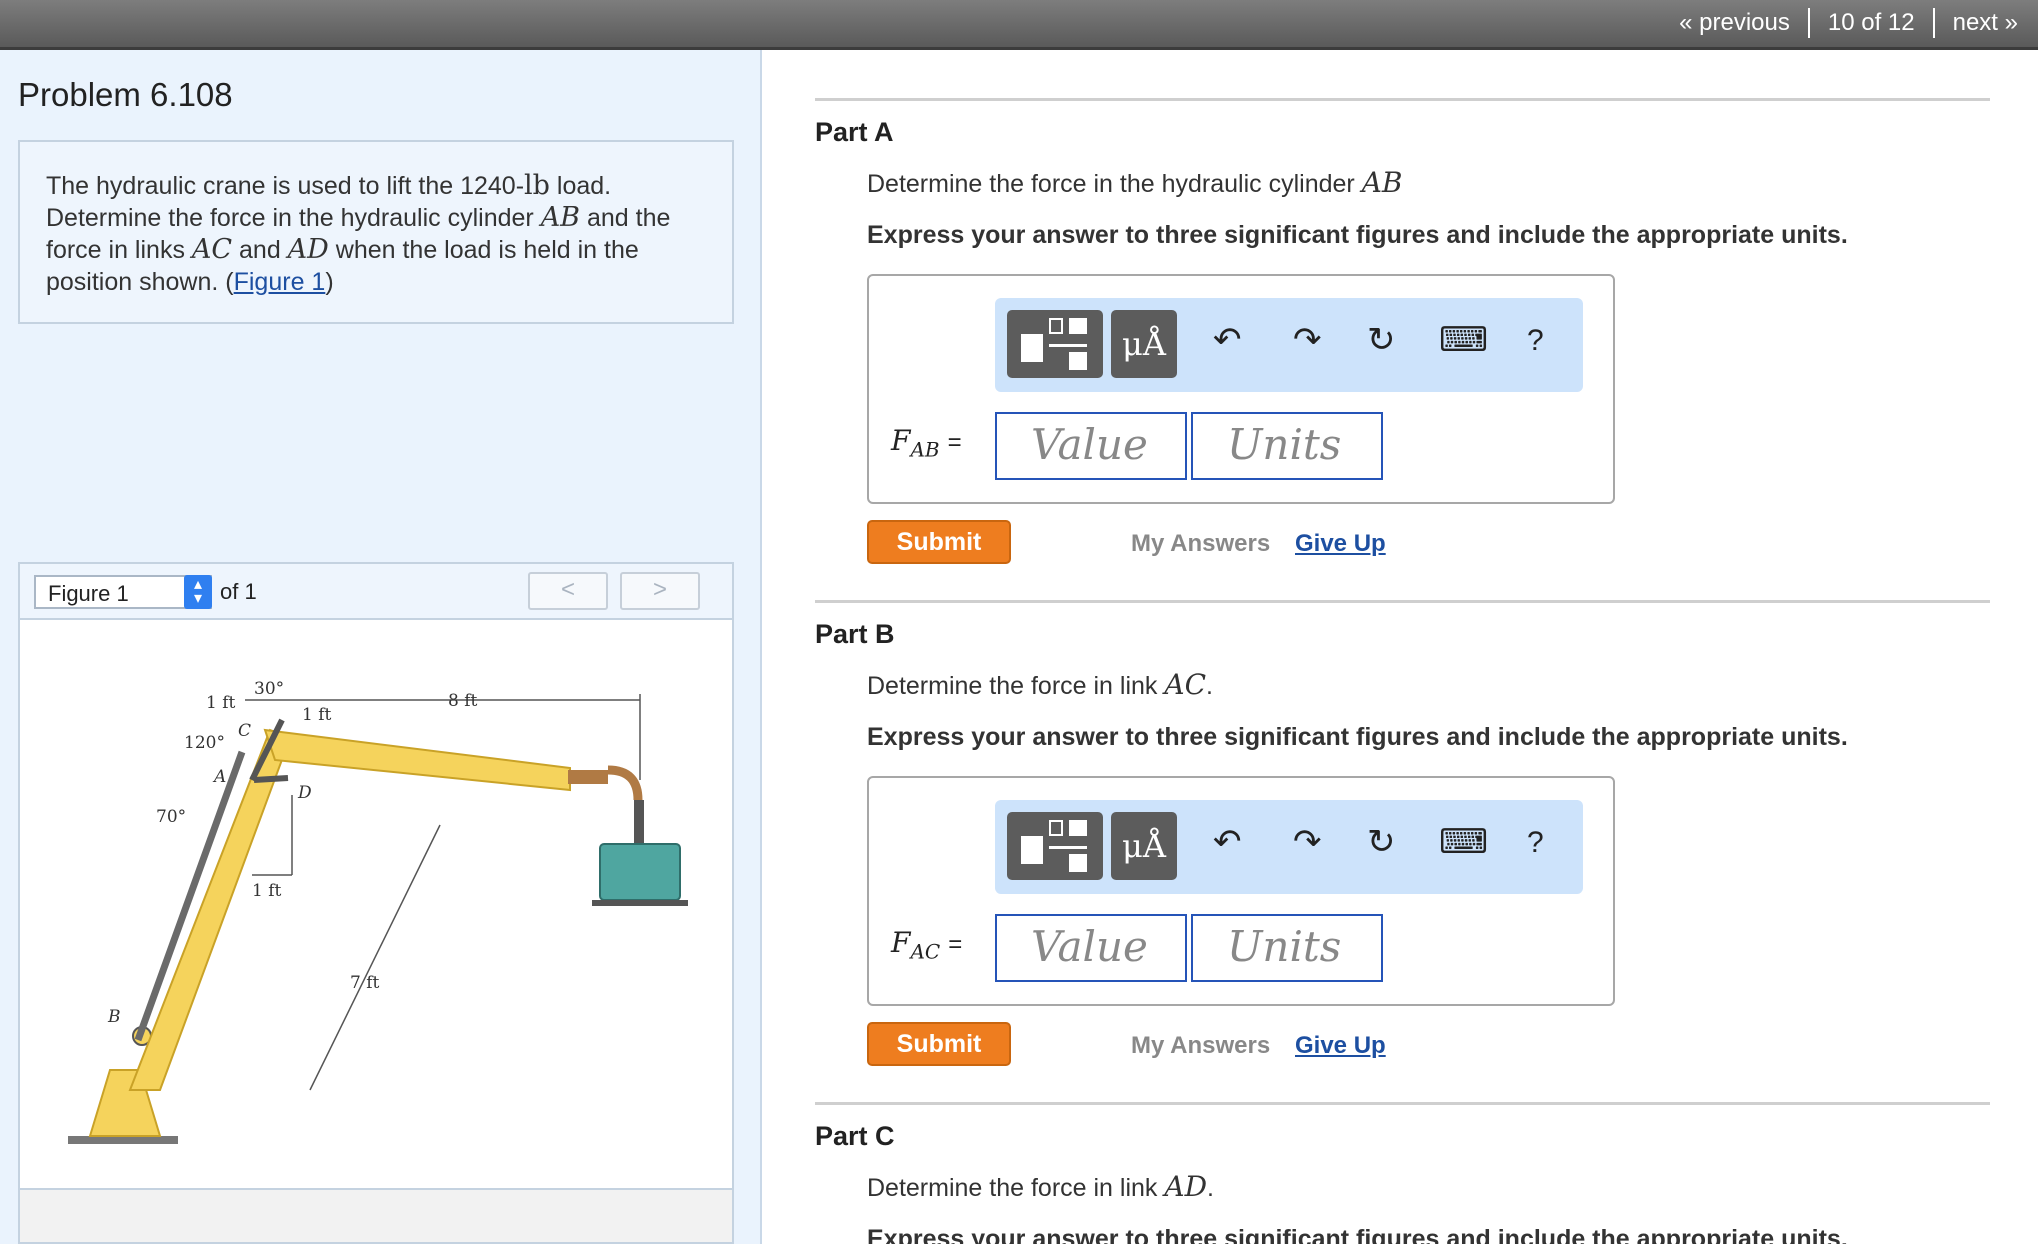 This screenshot has width=2038, height=1244. Describe the element at coordinates (269, 689) in the screenshot. I see `label-30deg: 30°` at that location.